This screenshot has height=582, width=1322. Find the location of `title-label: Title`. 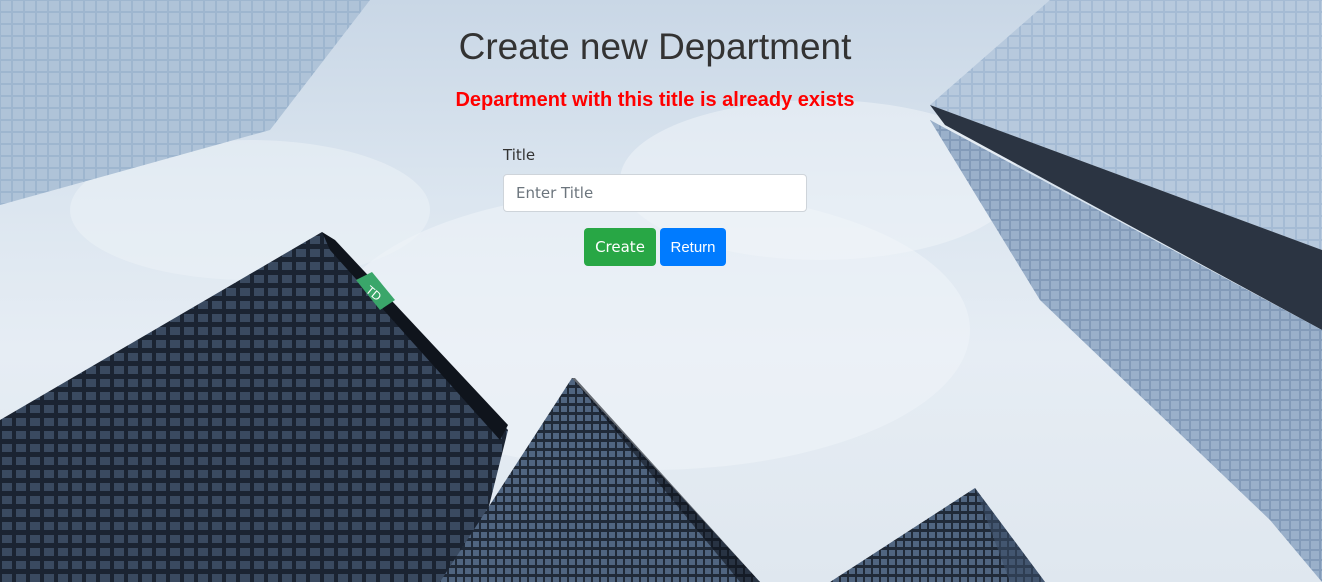

title-label: Title is located at coordinates (519, 155).